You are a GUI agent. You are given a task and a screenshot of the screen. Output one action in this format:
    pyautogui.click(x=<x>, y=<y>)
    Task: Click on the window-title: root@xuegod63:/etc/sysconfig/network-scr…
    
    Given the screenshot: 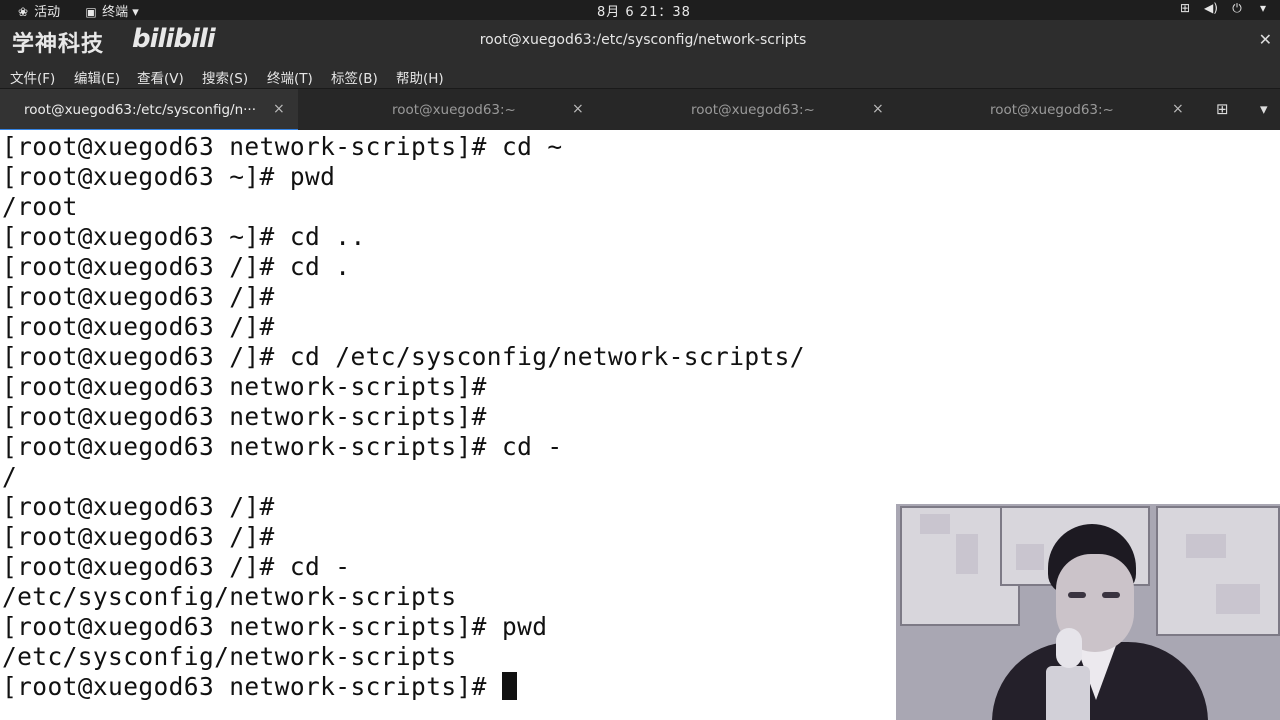 What is the action you would take?
    pyautogui.click(x=643, y=40)
    